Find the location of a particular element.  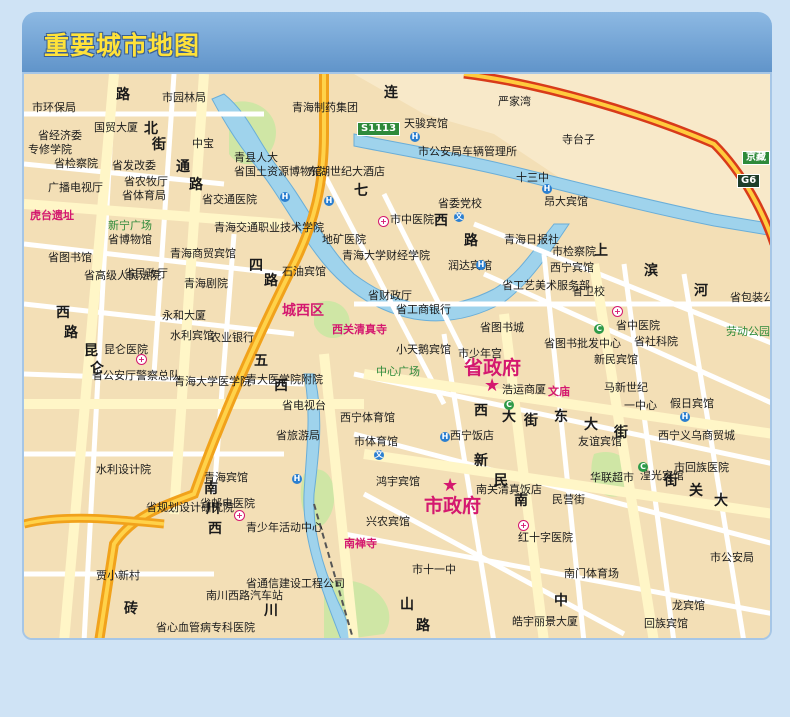

place-label: 省体育局 is located at coordinates (144, 195).